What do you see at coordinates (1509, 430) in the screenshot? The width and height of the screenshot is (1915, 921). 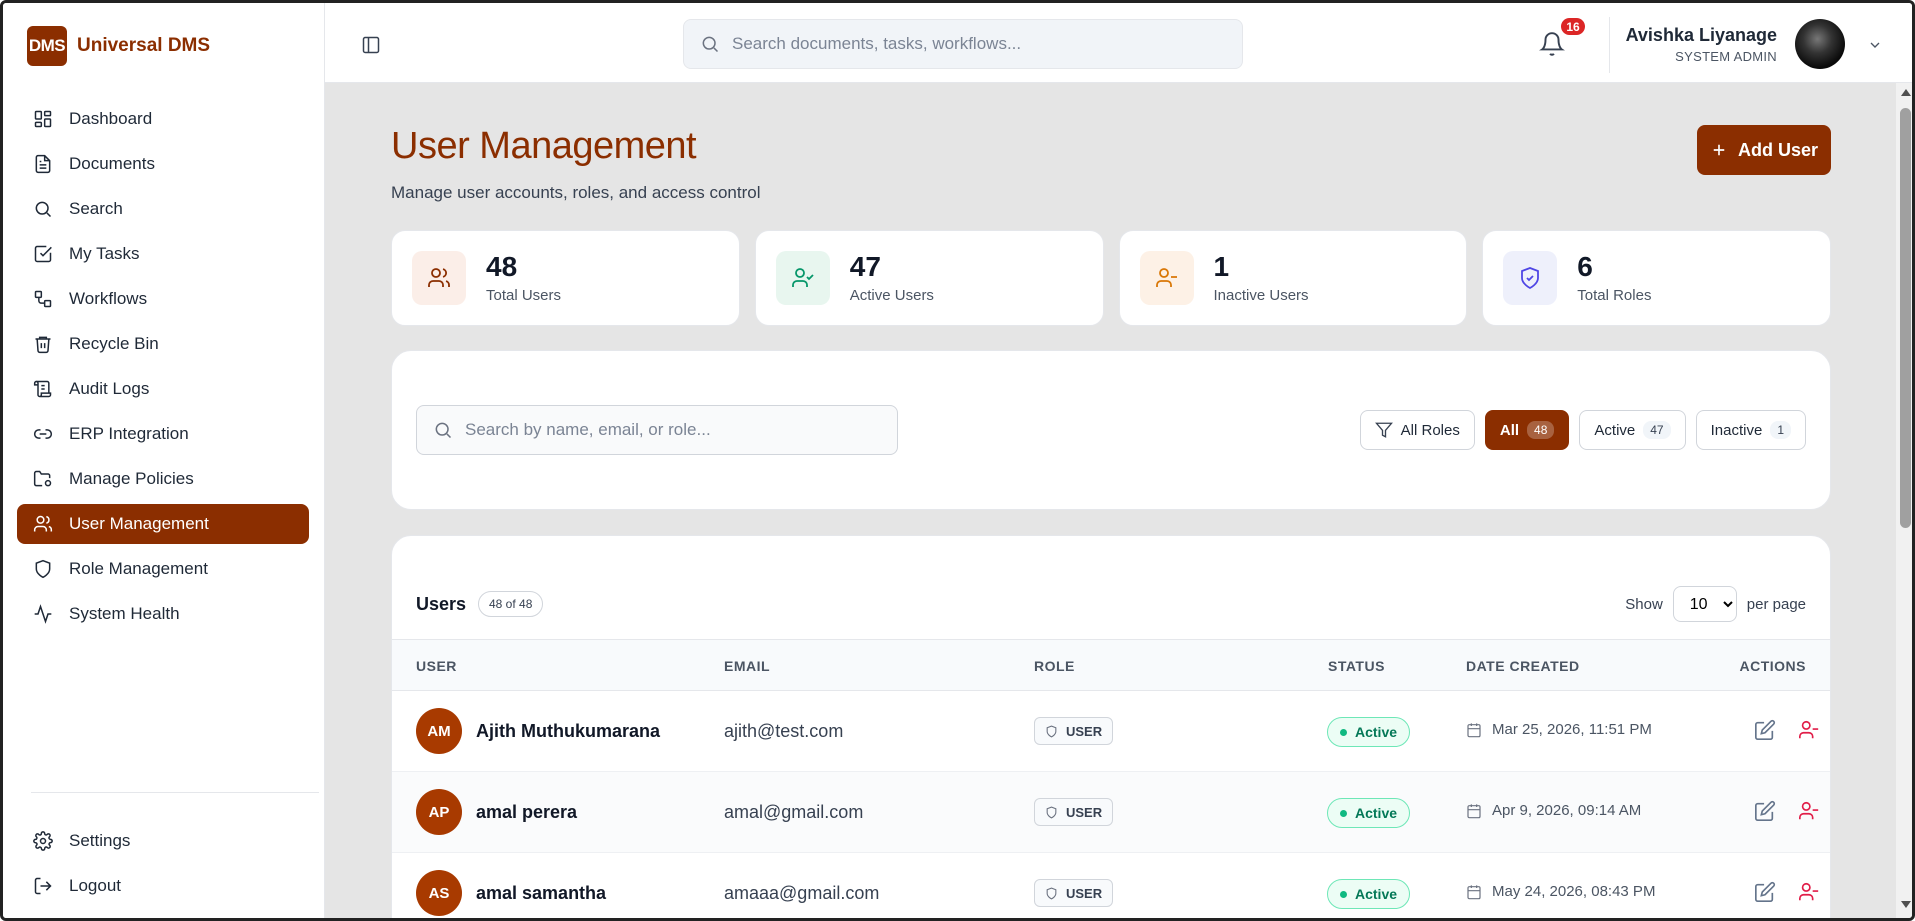 I see `filter-label: All` at bounding box center [1509, 430].